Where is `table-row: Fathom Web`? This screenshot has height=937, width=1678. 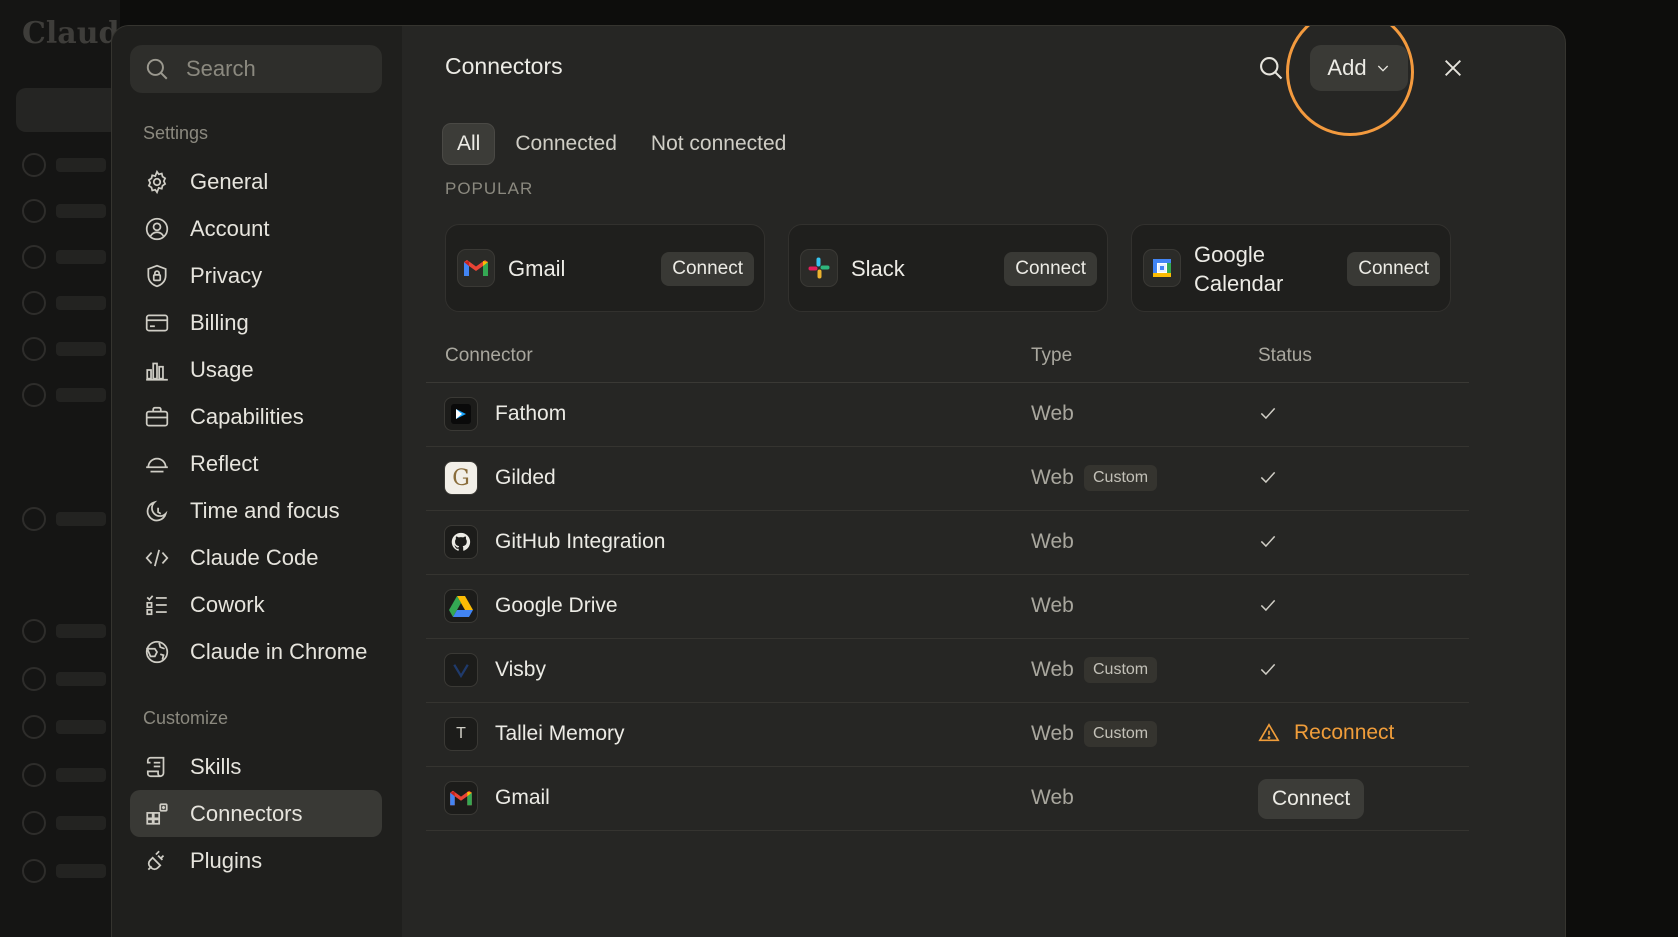
table-row: Fathom Web is located at coordinates (947, 415).